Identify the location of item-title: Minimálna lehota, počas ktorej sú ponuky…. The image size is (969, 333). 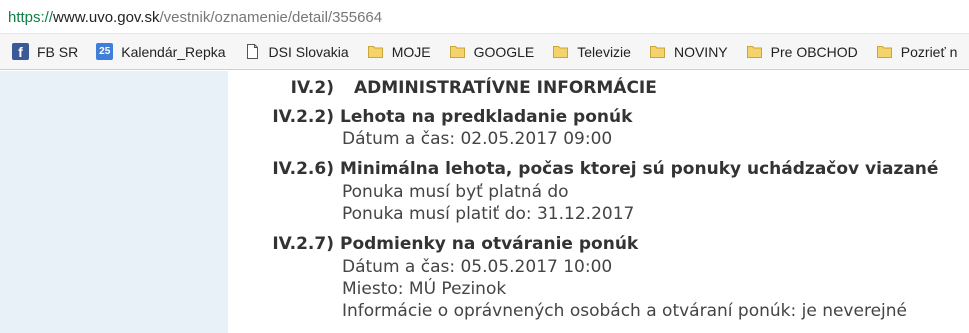
(639, 169).